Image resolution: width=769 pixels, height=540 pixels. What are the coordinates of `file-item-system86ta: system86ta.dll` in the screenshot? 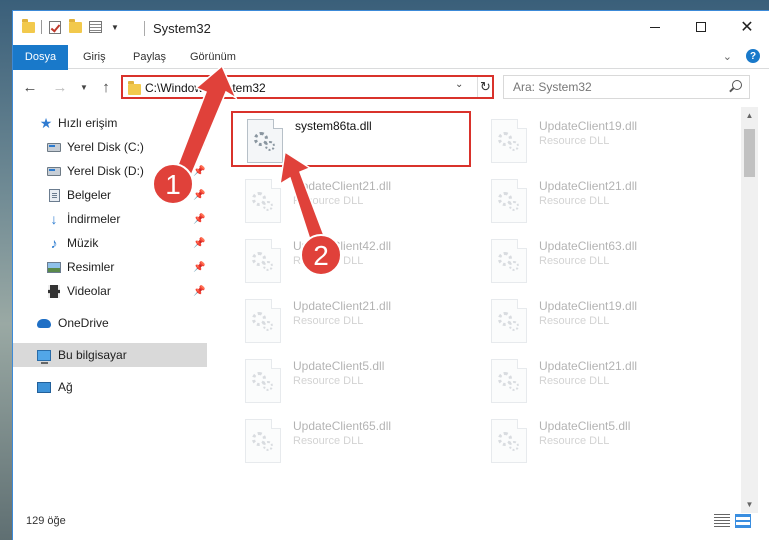 It's located at (351, 139).